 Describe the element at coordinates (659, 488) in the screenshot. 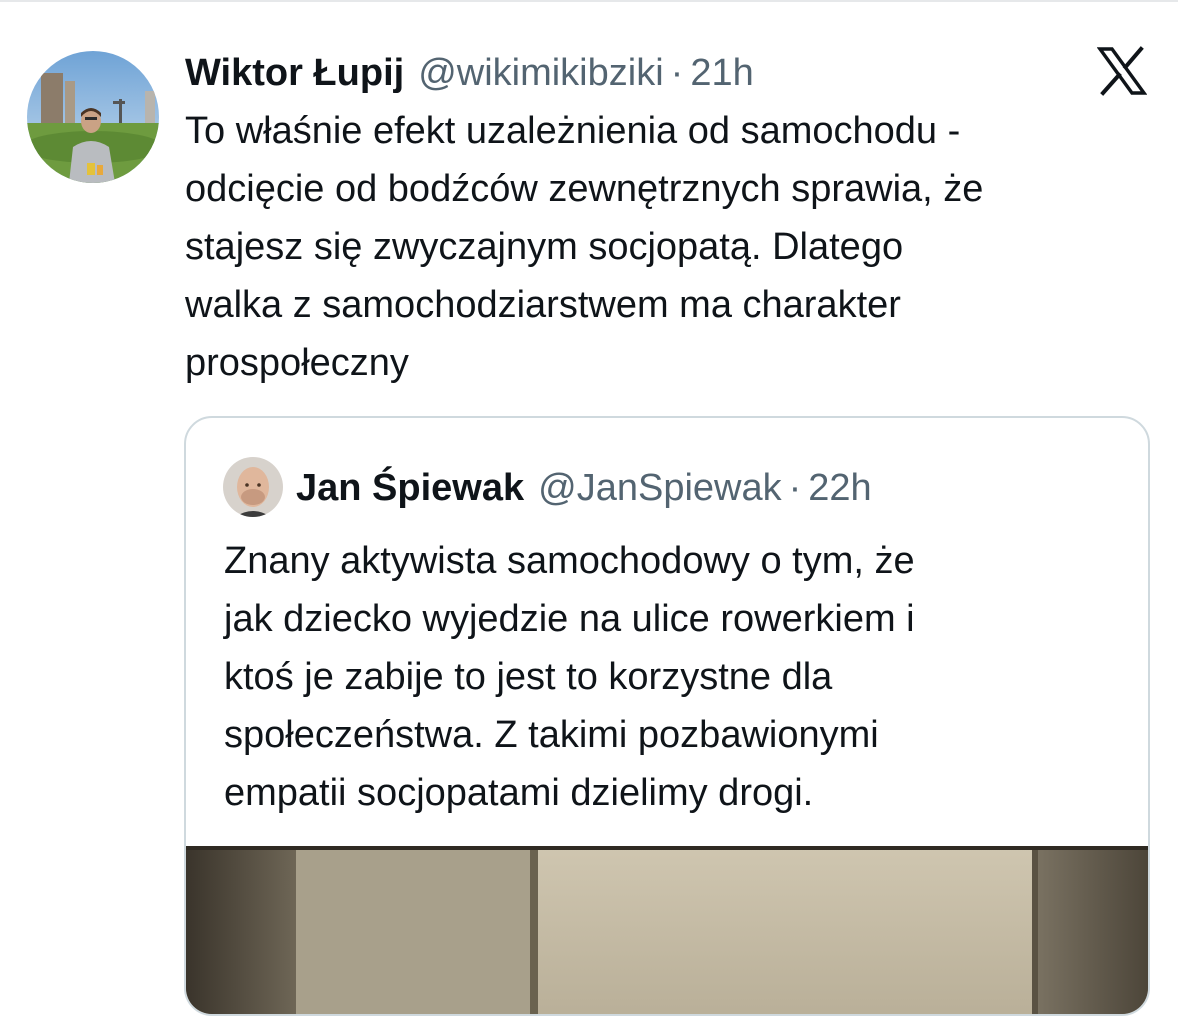

I see `quoted-author-handle: @JanSpiewak` at that location.